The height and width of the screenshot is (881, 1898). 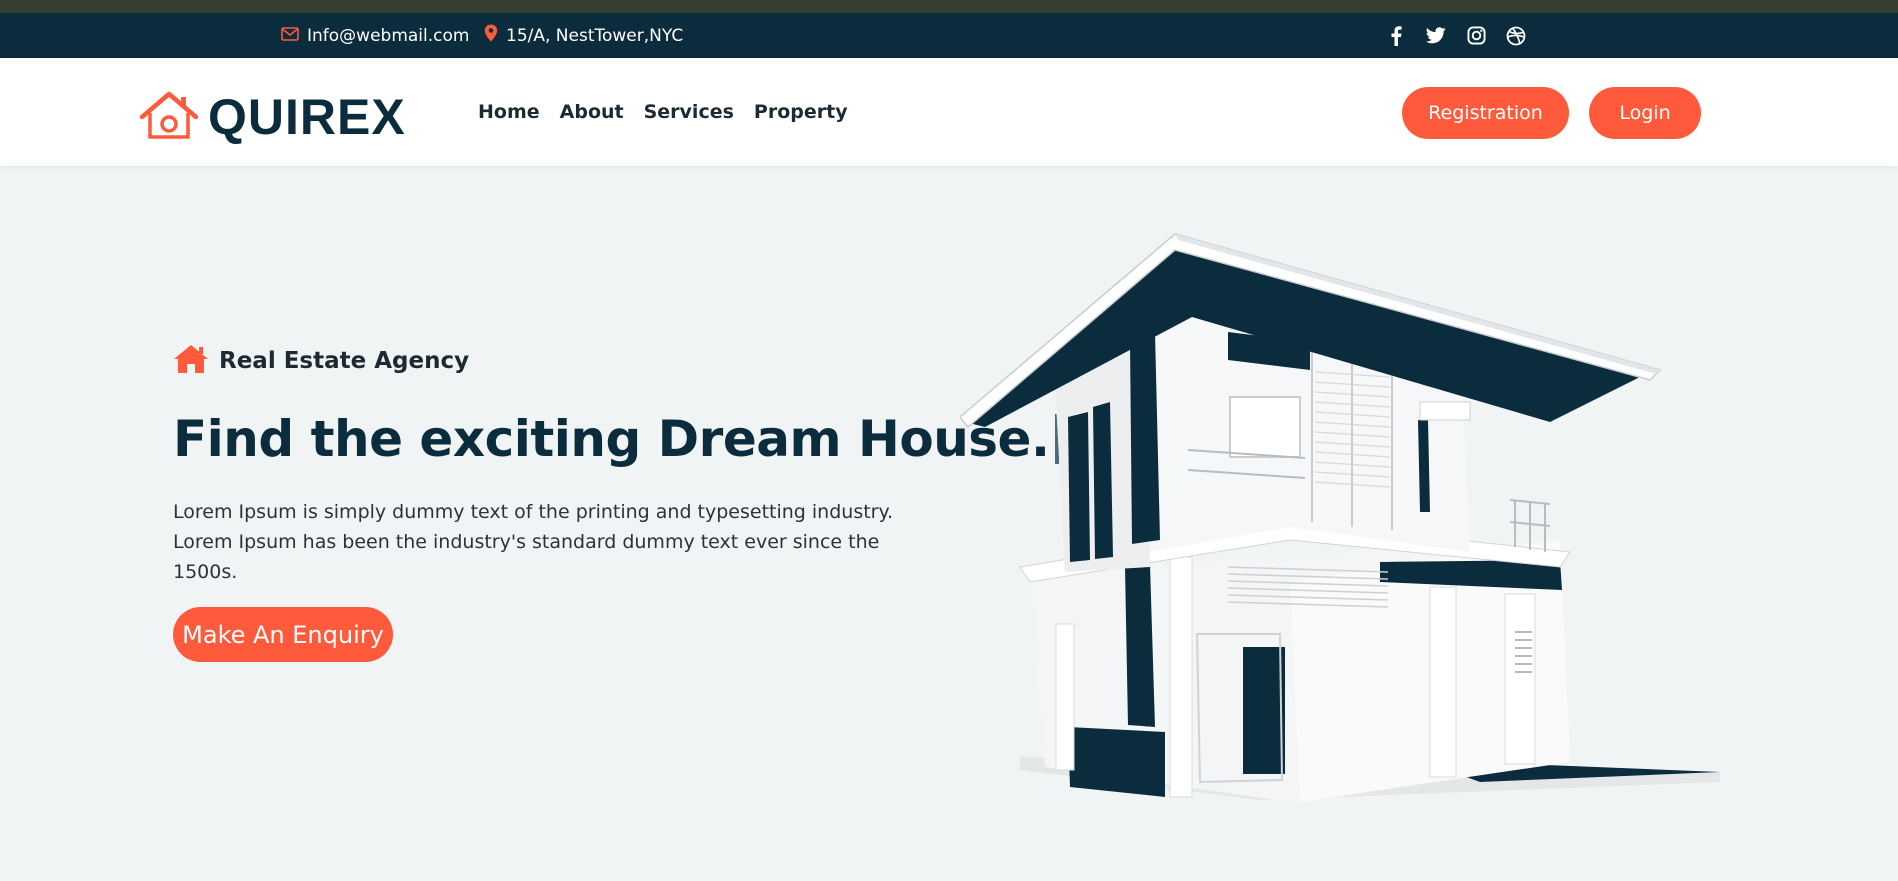 What do you see at coordinates (388, 35) in the screenshot?
I see `email-text: Info@webmail.com` at bounding box center [388, 35].